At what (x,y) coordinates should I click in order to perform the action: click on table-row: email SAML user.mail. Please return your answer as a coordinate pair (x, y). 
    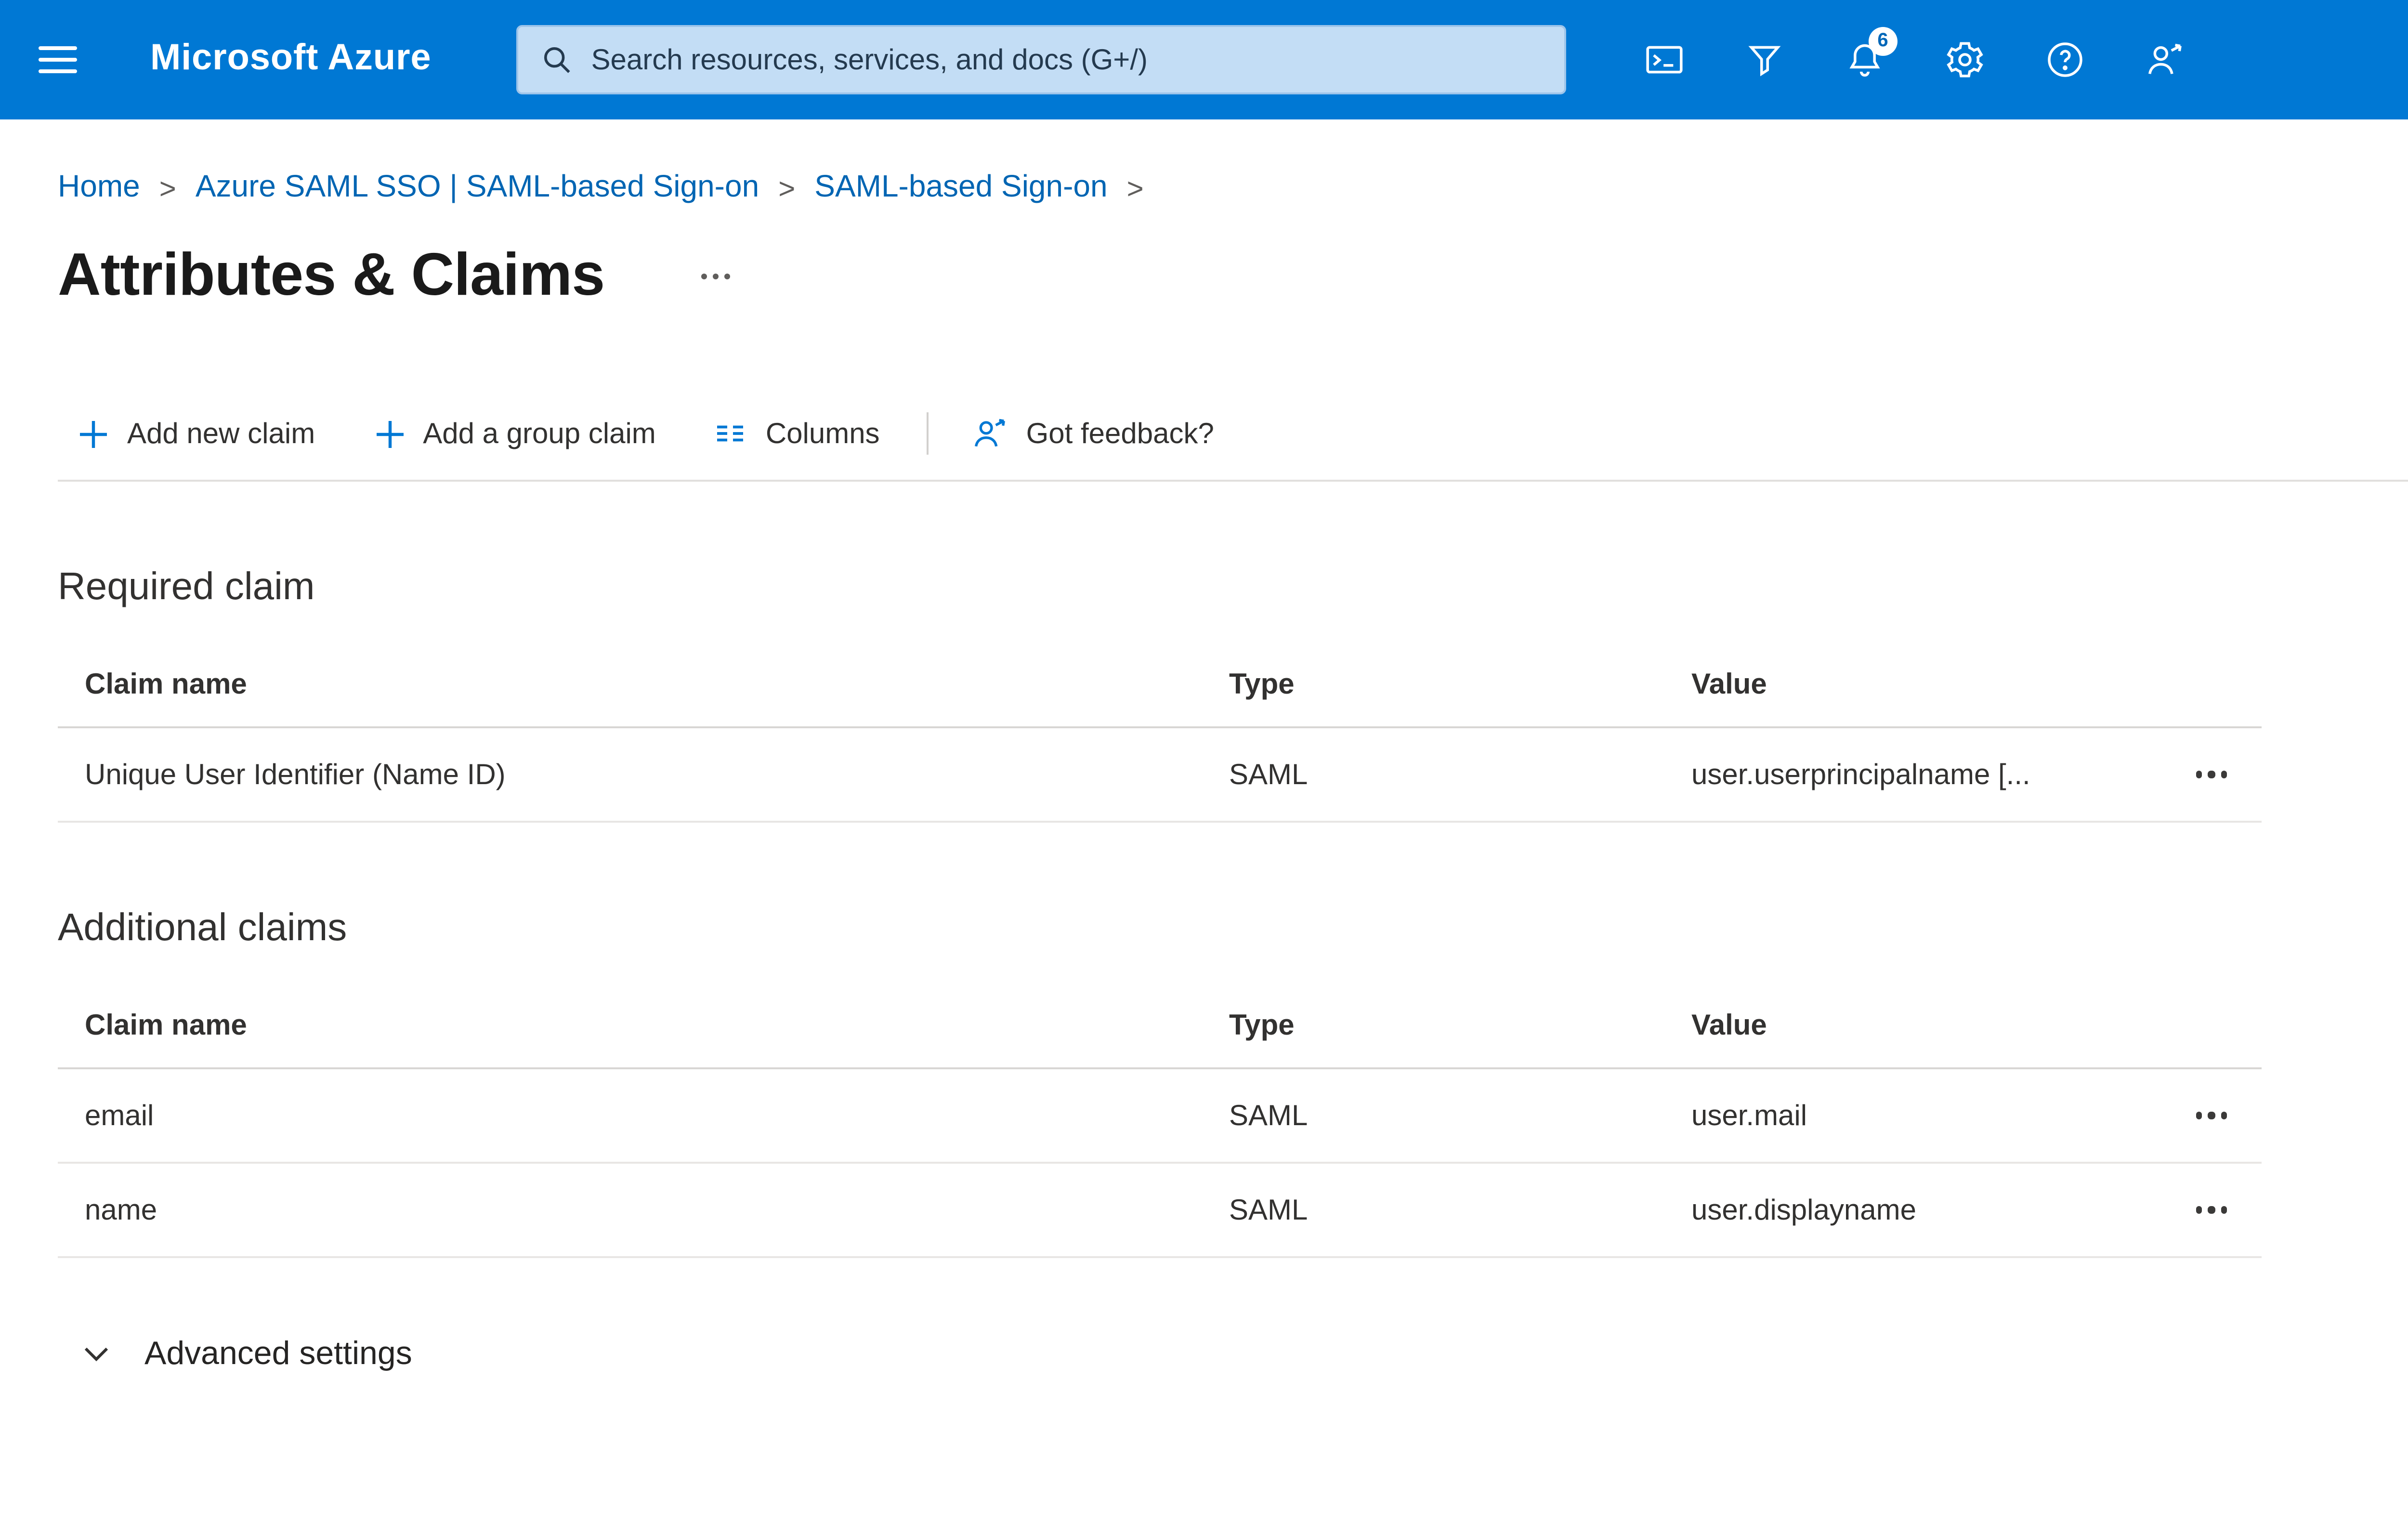
    Looking at the image, I should click on (1160, 1116).